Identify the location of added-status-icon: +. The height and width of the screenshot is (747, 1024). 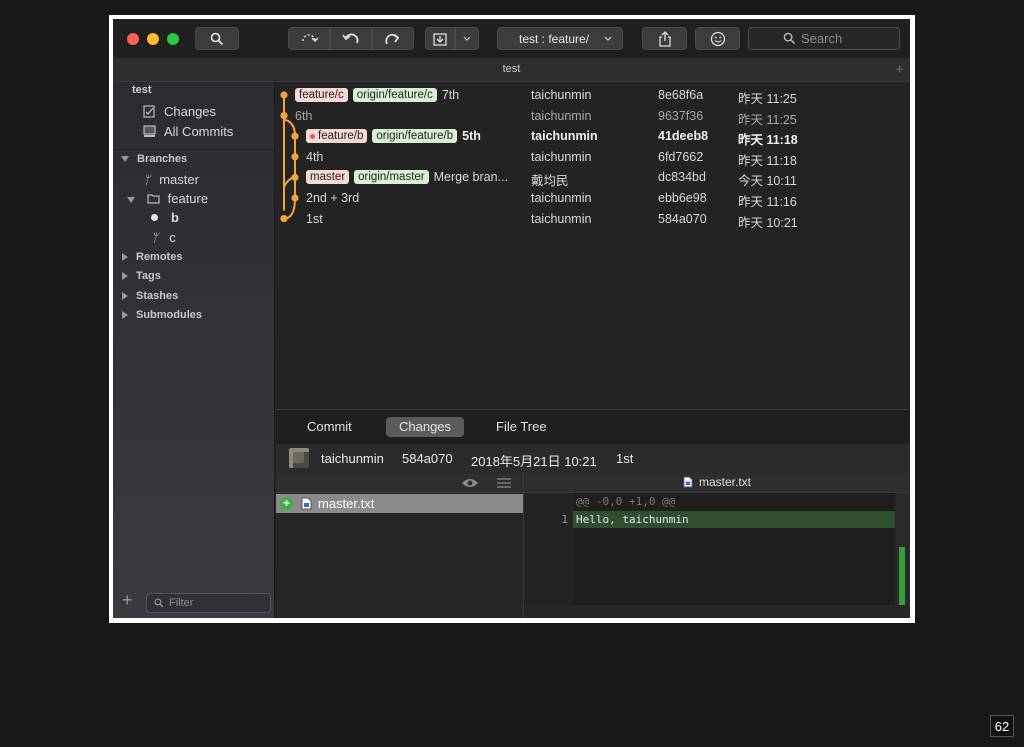
(286, 503).